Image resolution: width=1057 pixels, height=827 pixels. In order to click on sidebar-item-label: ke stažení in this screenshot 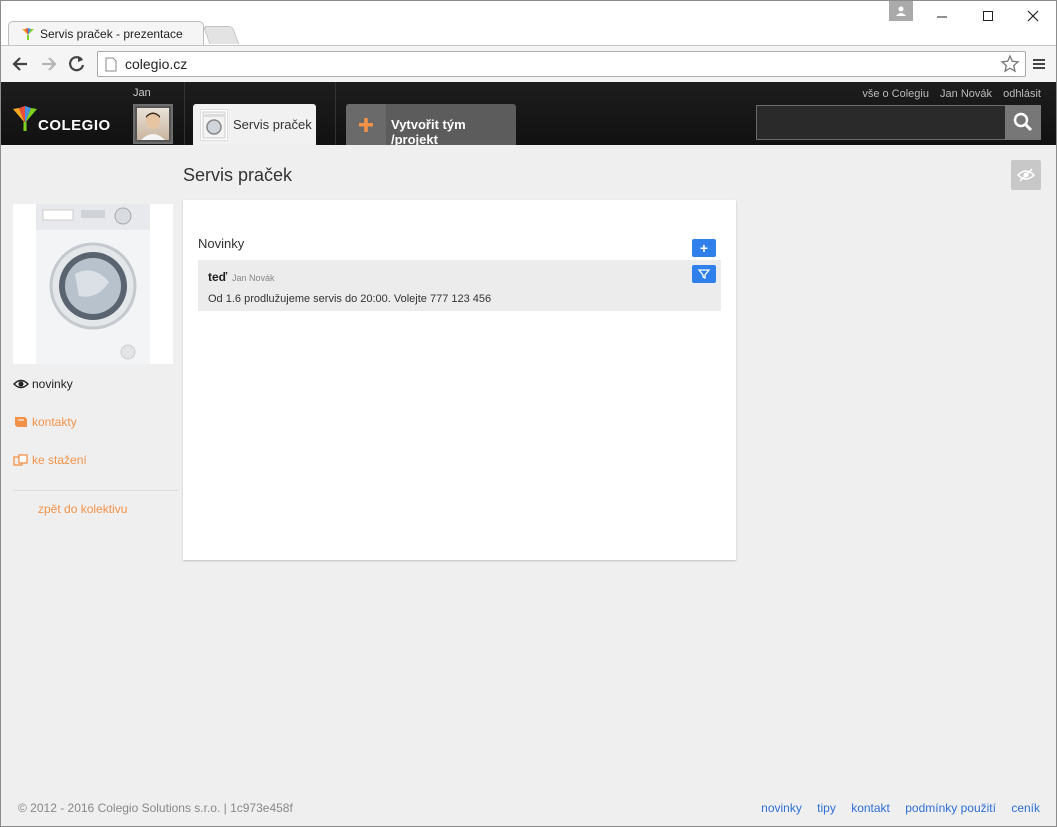, I will do `click(59, 460)`.